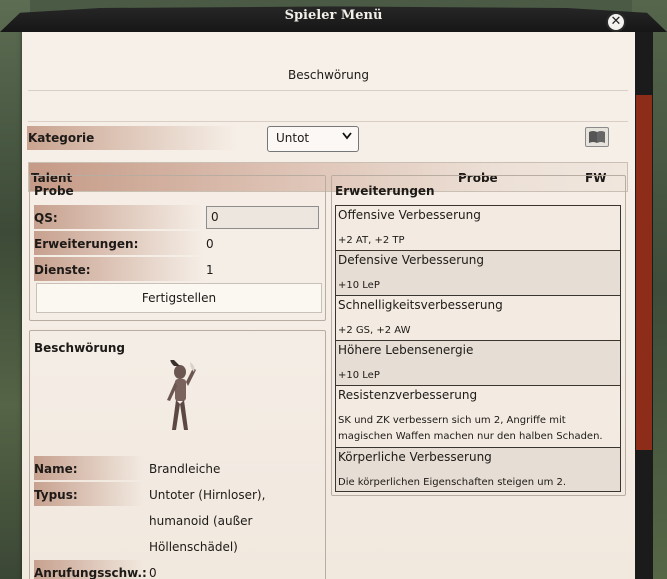  What do you see at coordinates (313, 139) in the screenshot?
I see `category-select: Untot` at bounding box center [313, 139].